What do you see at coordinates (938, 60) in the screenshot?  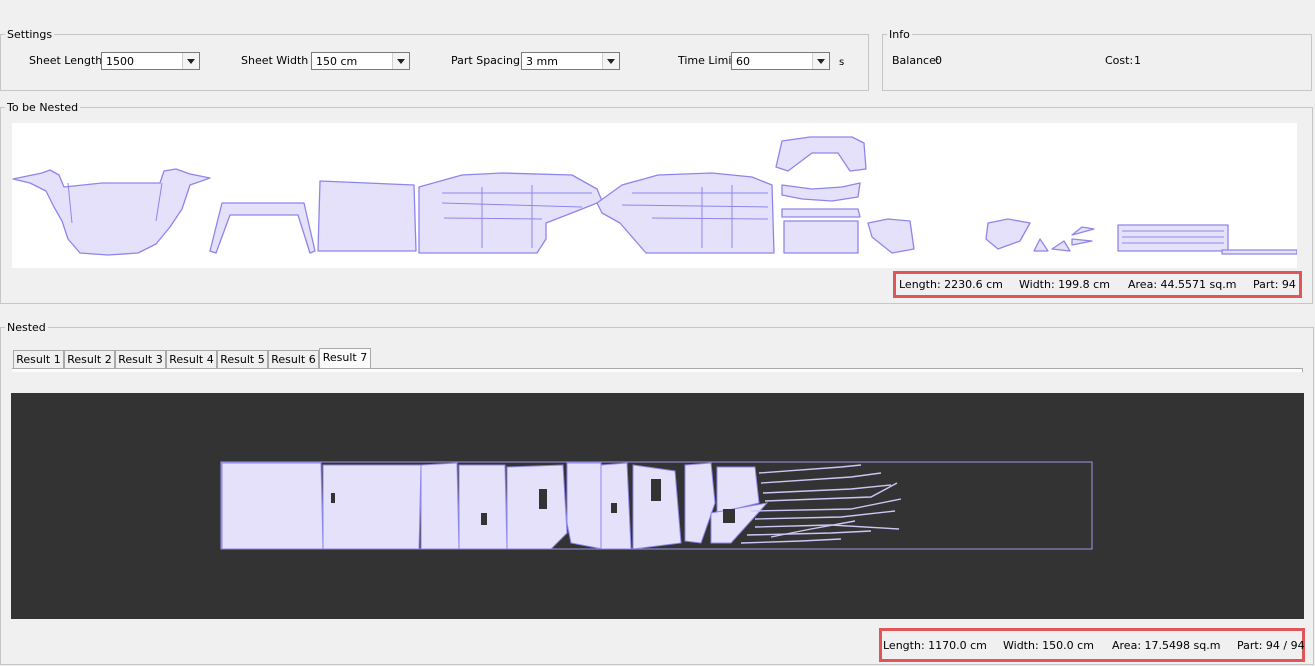 I see `balance-value: 0` at bounding box center [938, 60].